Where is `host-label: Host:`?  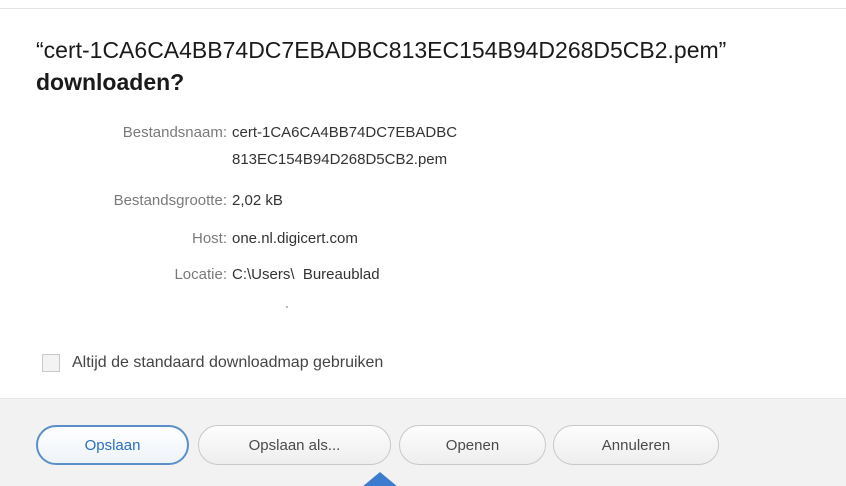
host-label: Host: is located at coordinates (209, 238).